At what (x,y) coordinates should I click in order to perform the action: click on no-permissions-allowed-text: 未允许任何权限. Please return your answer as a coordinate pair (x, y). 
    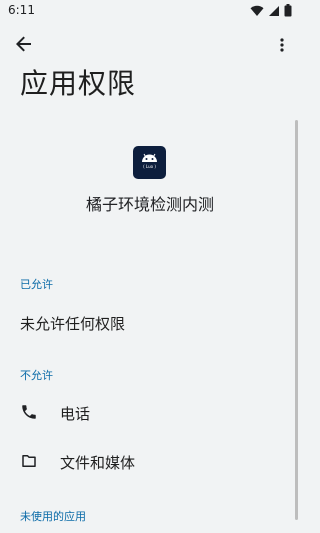
    Looking at the image, I should click on (73, 324).